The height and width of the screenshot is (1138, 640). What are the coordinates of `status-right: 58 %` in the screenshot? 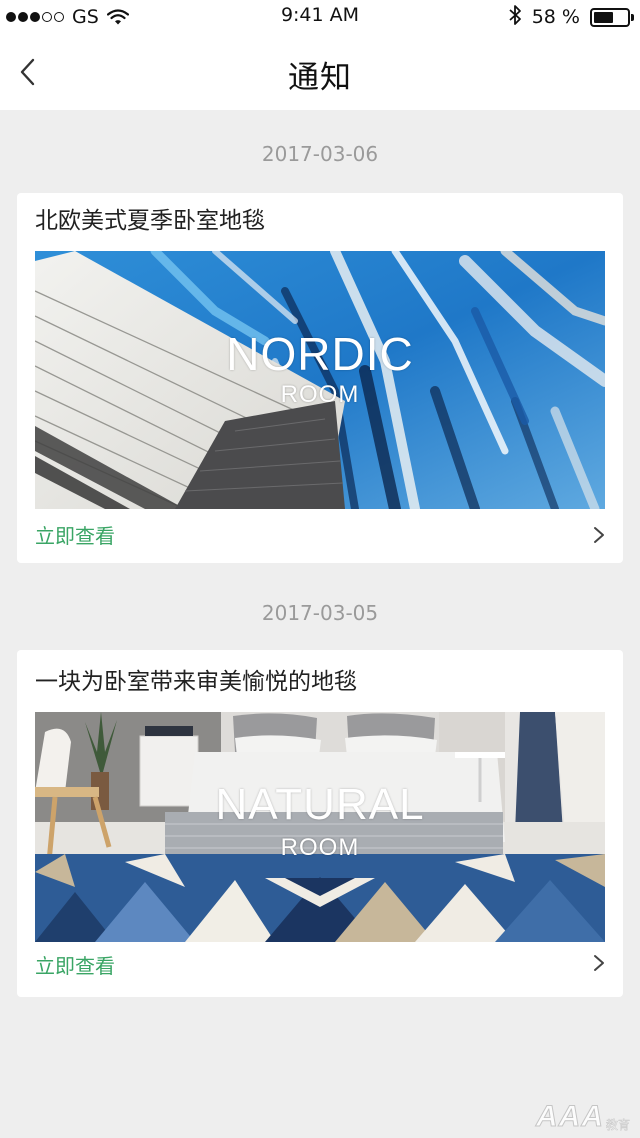 It's located at (571, 17).